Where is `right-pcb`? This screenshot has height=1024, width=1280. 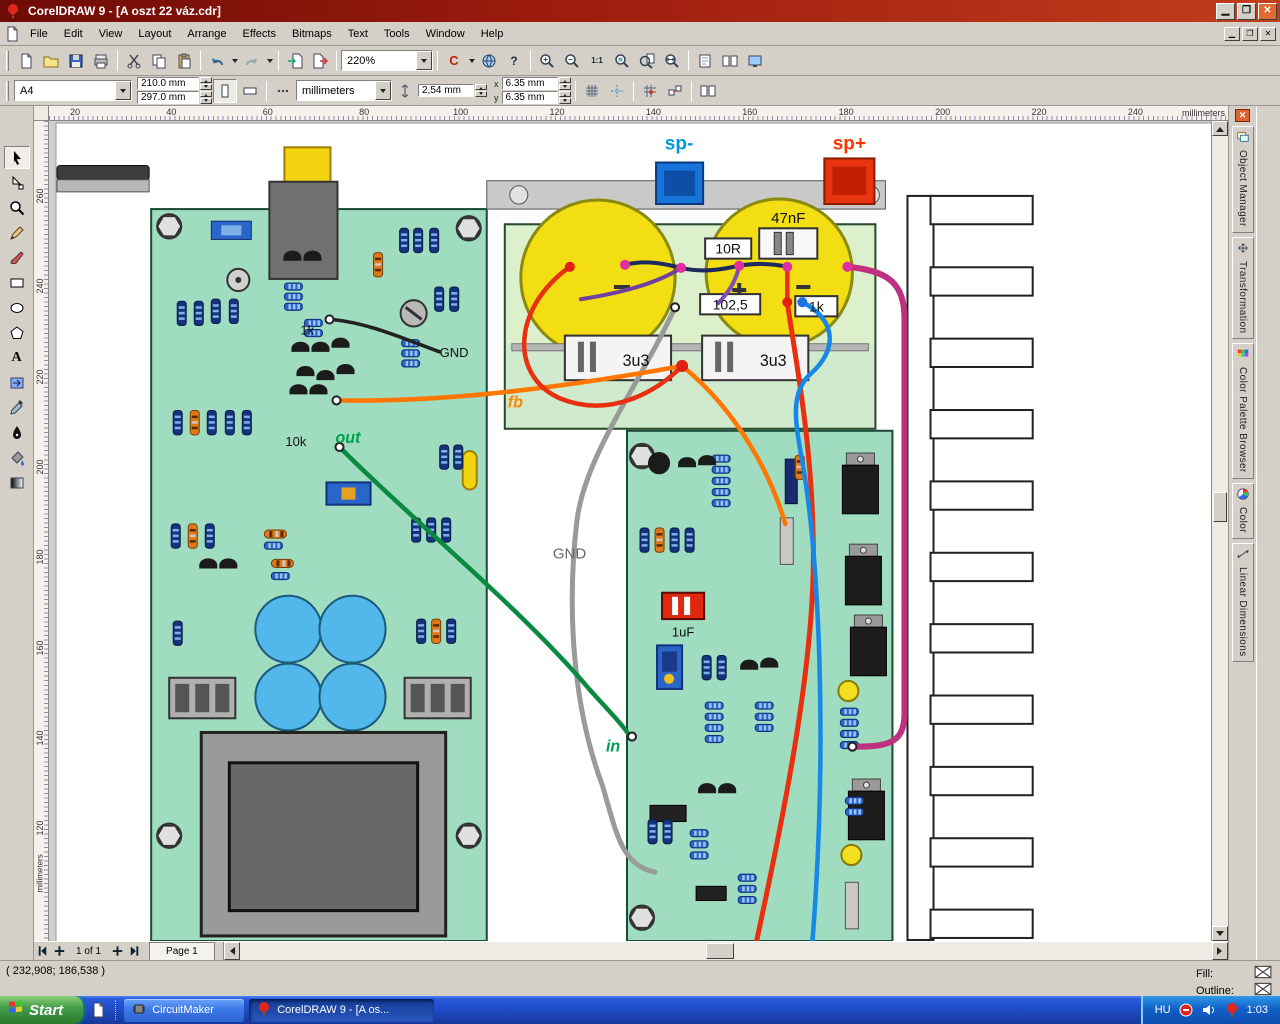 right-pcb is located at coordinates (759, 685).